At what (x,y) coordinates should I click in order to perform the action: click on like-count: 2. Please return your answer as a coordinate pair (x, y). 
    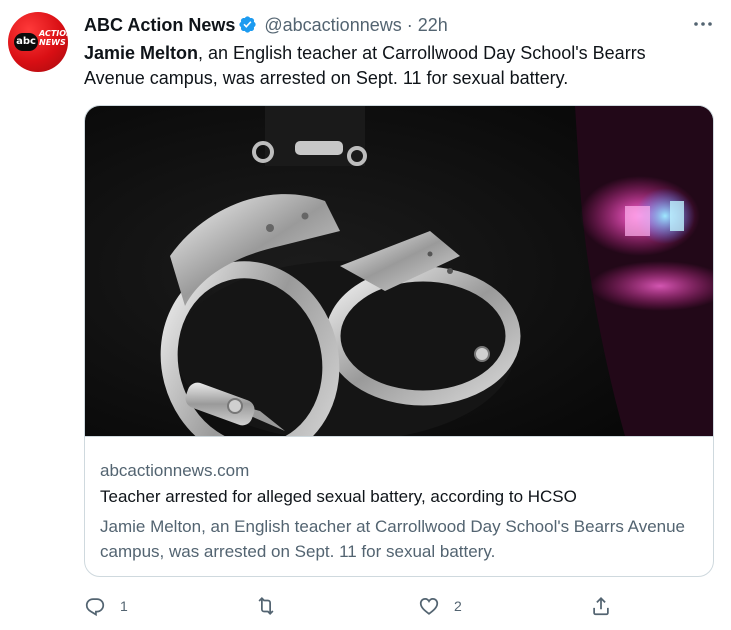
    Looking at the image, I should click on (458, 606).